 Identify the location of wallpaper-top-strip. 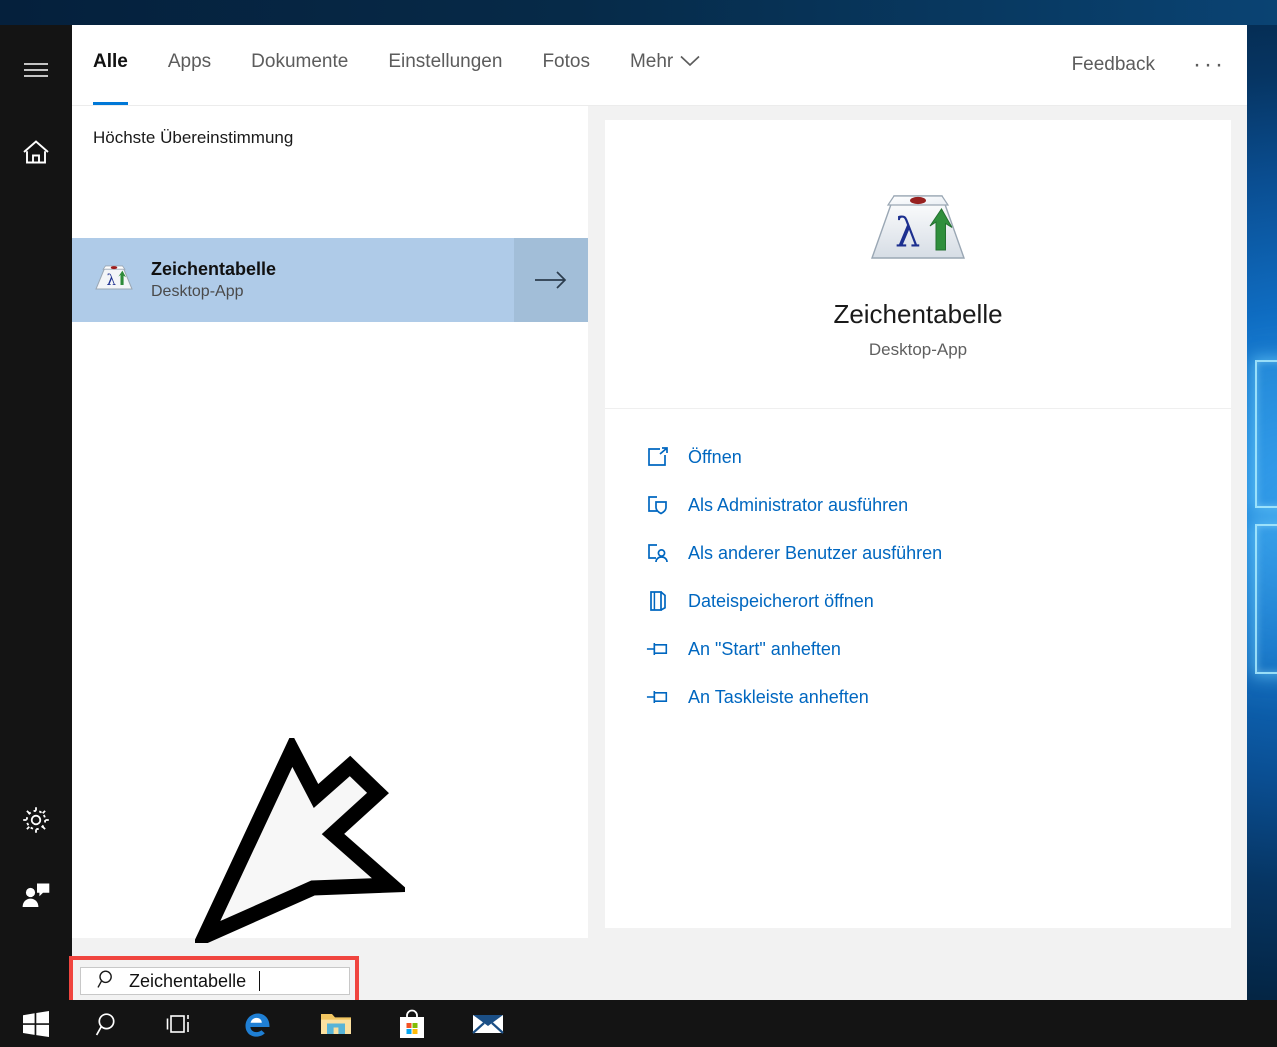
(638, 12).